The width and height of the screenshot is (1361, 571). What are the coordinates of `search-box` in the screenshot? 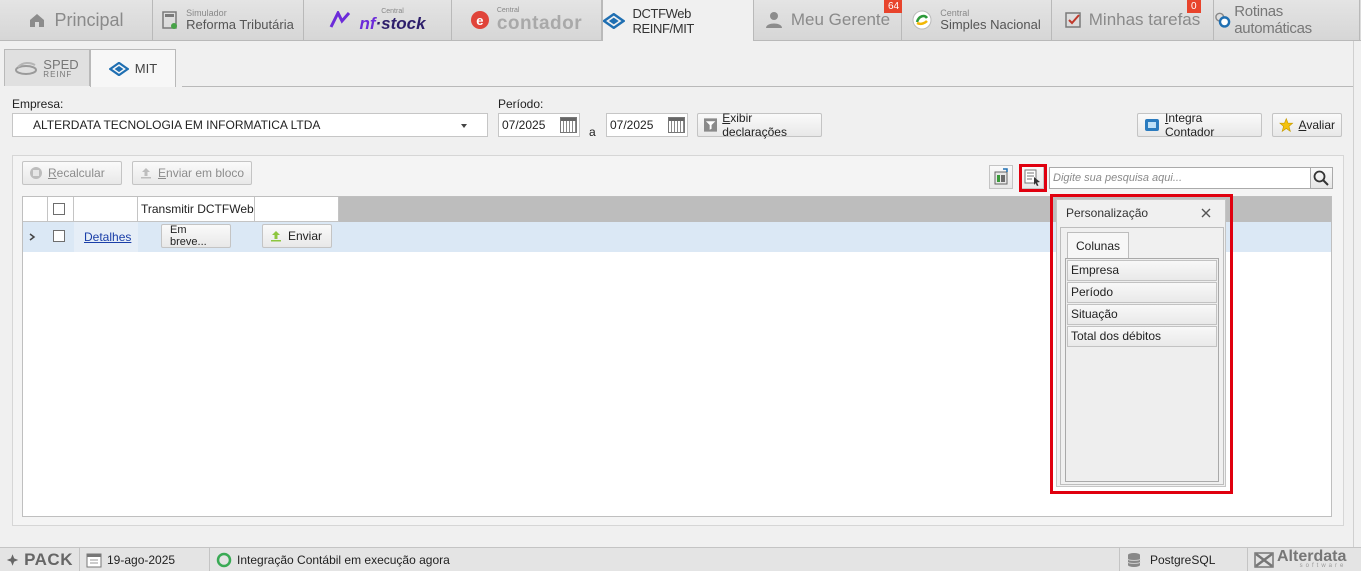 It's located at (1191, 178).